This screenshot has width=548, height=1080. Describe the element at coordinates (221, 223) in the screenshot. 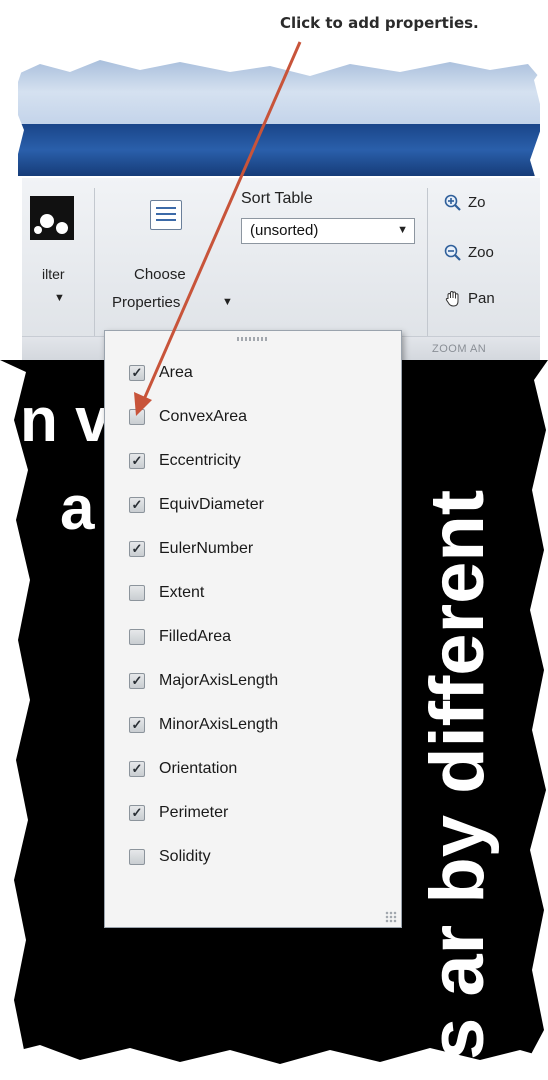

I see `annotation-arrow-line` at that location.